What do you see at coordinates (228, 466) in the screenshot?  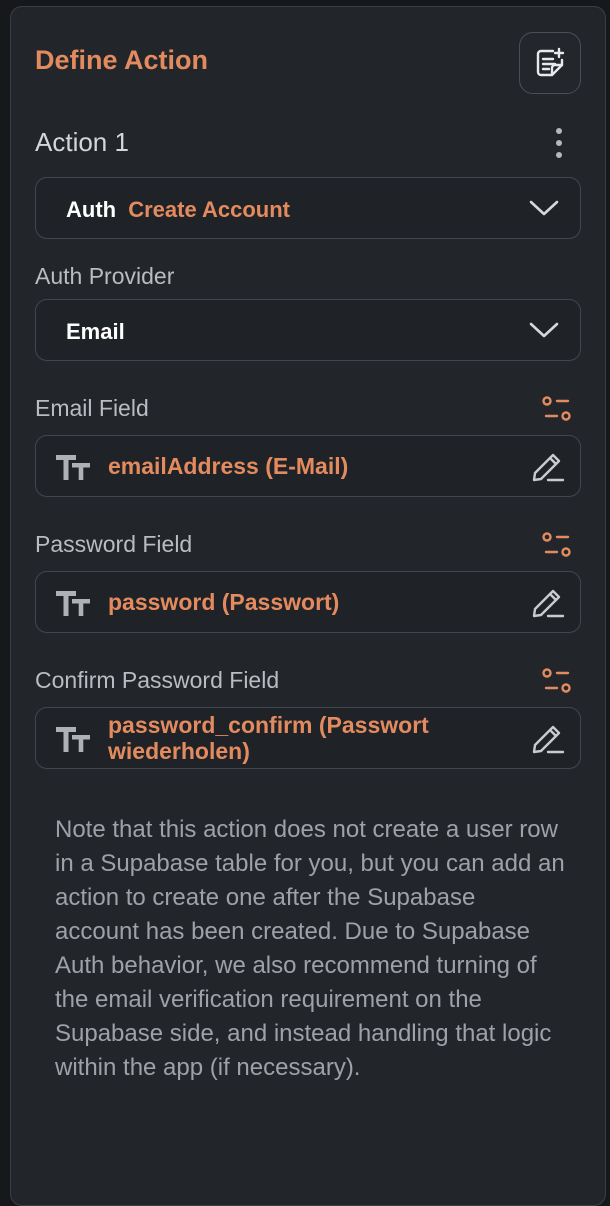 I see `email-field-value: emailAddress (E-Mail)` at bounding box center [228, 466].